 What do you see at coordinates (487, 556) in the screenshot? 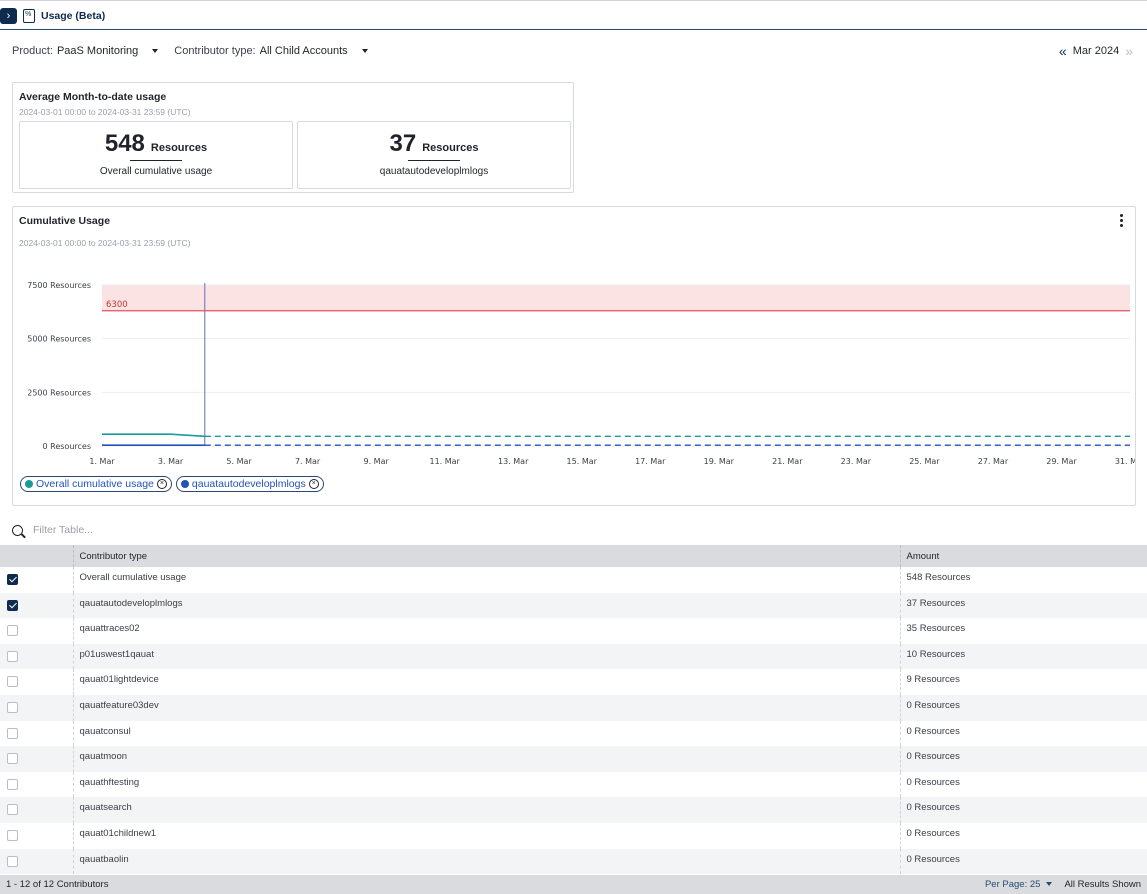
I see `column-header-contributor: Contributor type` at bounding box center [487, 556].